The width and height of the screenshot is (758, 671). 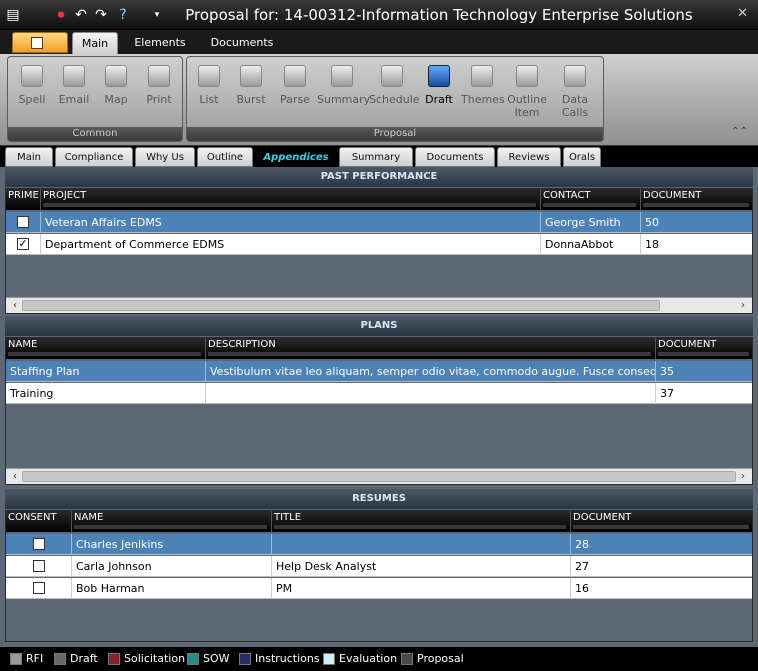 What do you see at coordinates (209, 85) in the screenshot?
I see `list-button: List` at bounding box center [209, 85].